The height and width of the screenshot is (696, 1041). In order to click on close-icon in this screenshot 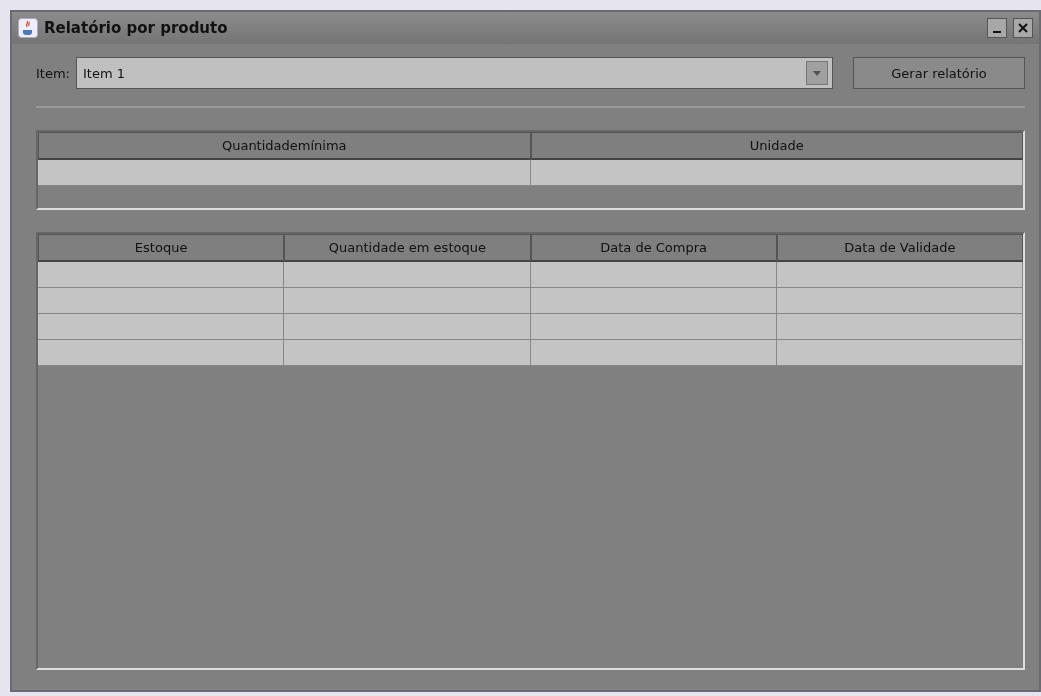, I will do `click(1023, 28)`.